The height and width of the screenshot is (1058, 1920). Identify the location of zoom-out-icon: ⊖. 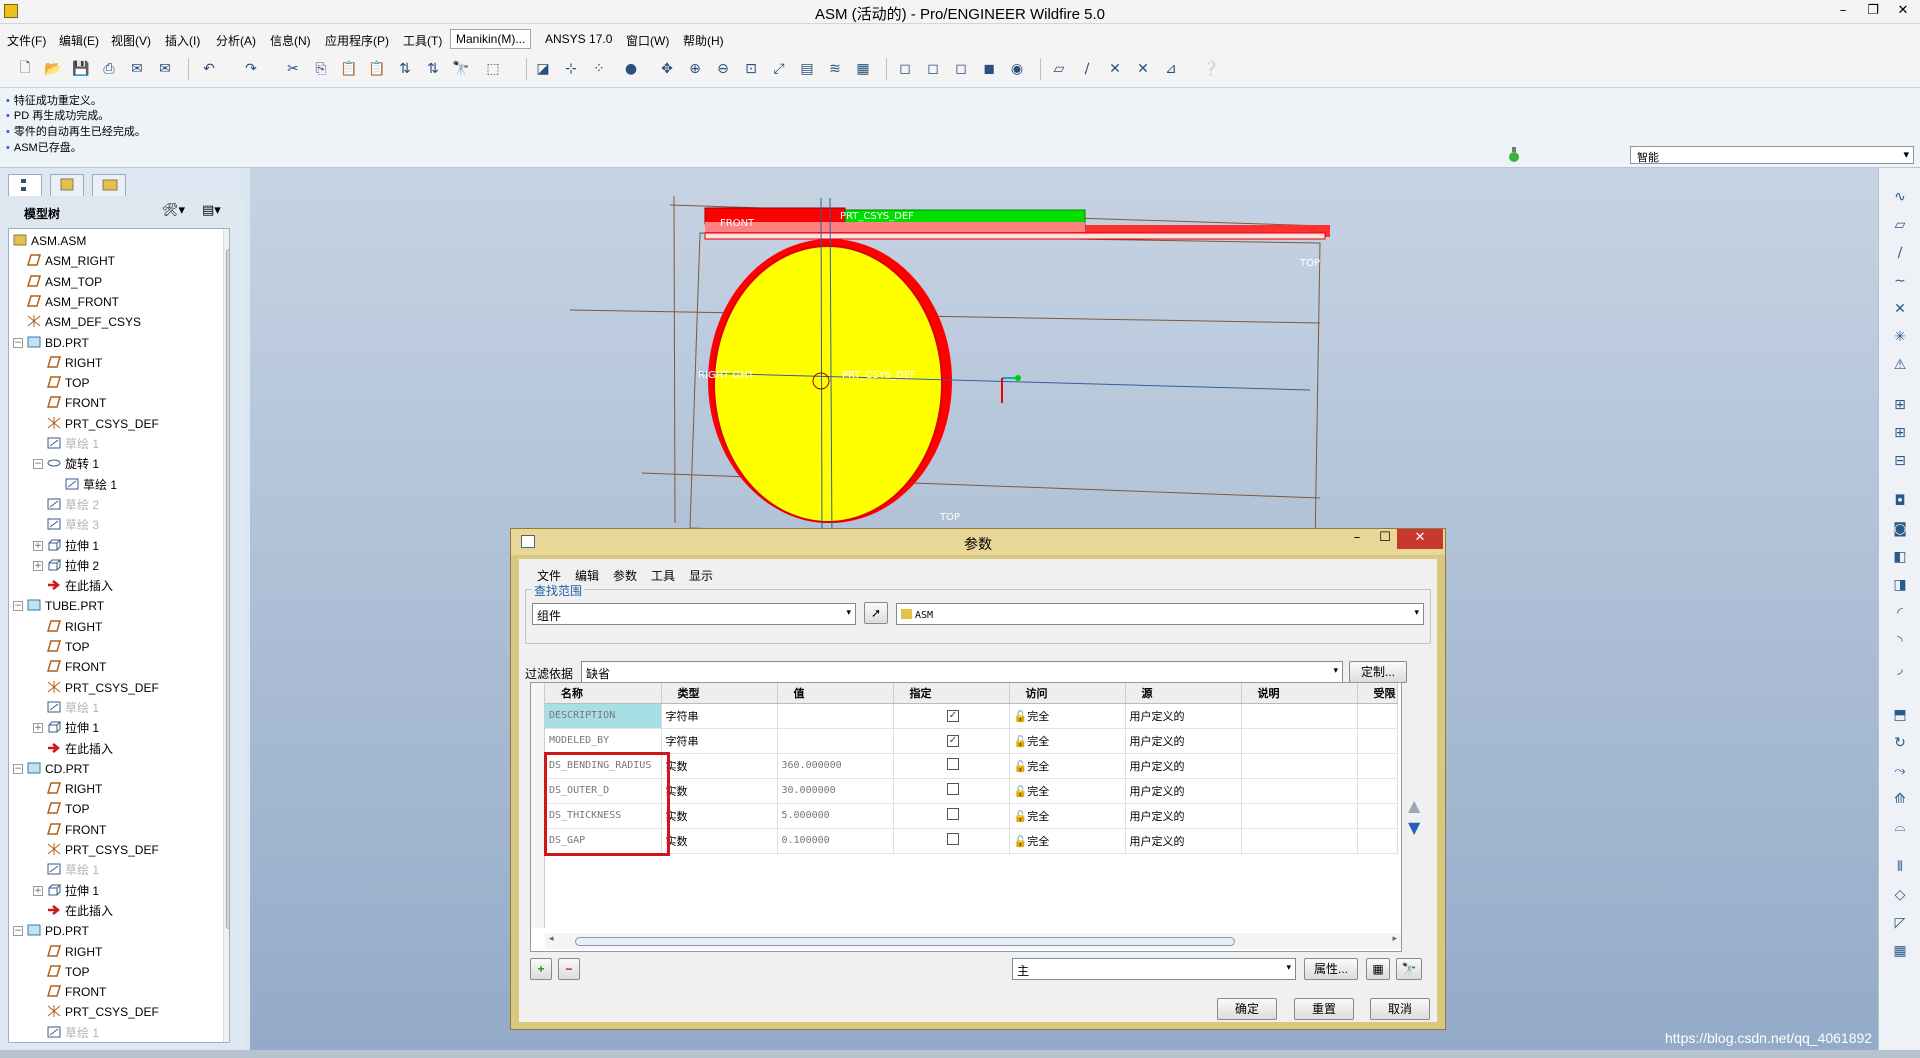
(723, 69).